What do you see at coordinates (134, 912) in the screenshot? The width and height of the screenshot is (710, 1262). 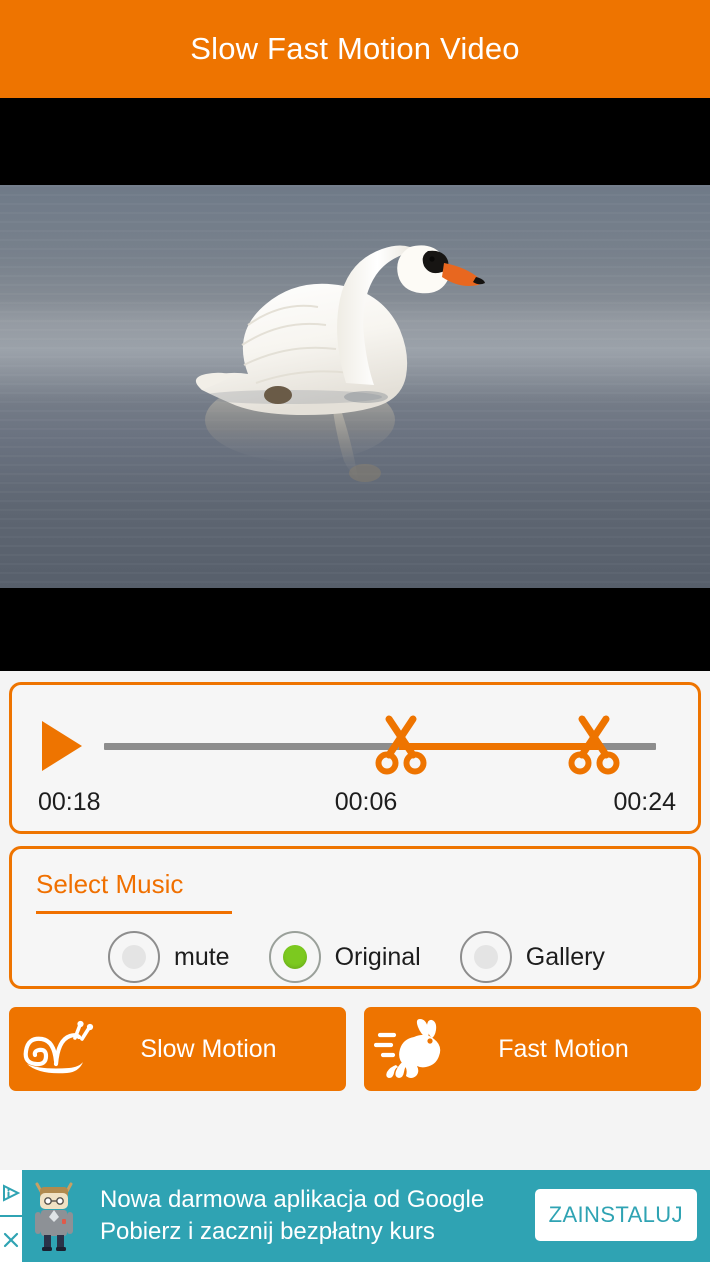 I see `select-music-underline` at bounding box center [134, 912].